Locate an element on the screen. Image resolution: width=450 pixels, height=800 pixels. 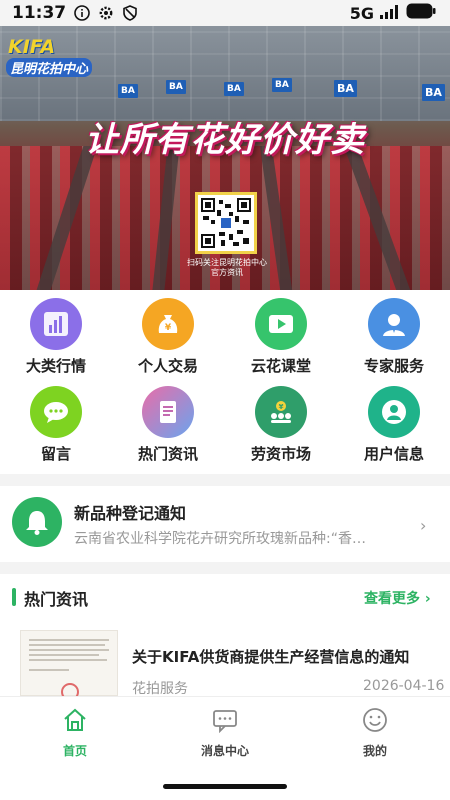
notice-card: 新品种登记通知 云南省农业科学院花卉研究所玫瑰新品种:“香… › is located at coordinates (225, 524).